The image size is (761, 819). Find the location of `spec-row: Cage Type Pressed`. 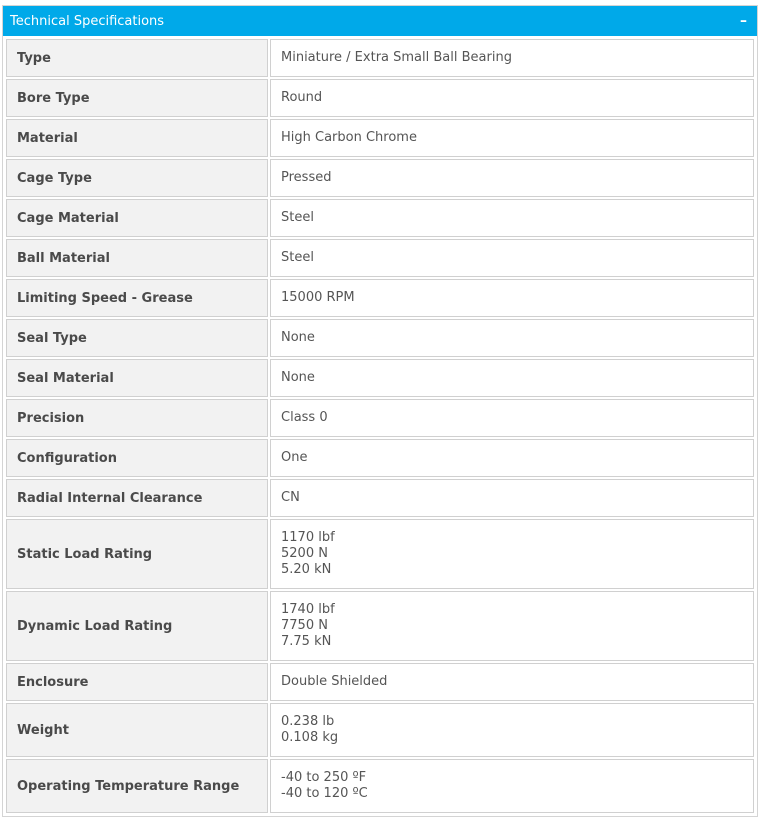

spec-row: Cage Type Pressed is located at coordinates (380, 178).